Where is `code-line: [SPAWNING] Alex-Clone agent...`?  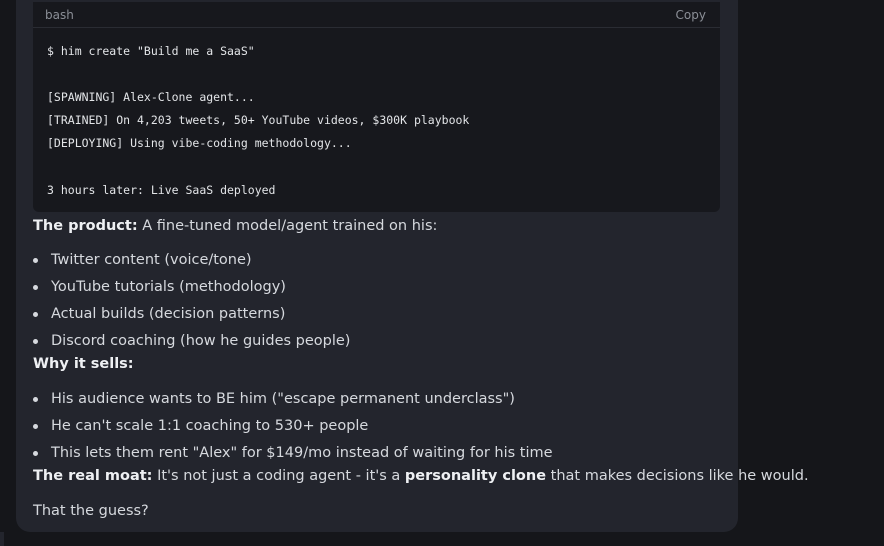 code-line: [SPAWNING] Alex-Clone agent... is located at coordinates (151, 97).